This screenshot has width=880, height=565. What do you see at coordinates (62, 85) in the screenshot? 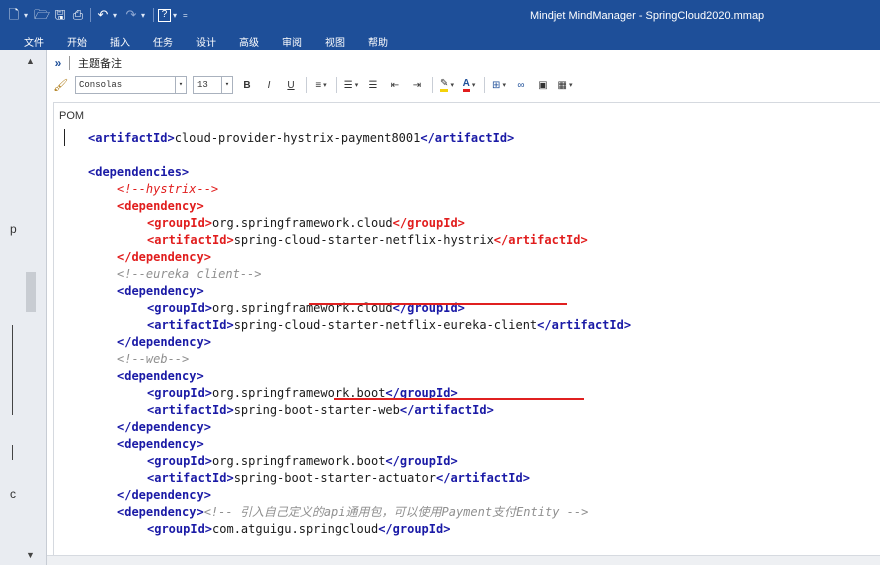
I see `format-painter-icon: 🖌` at bounding box center [62, 85].